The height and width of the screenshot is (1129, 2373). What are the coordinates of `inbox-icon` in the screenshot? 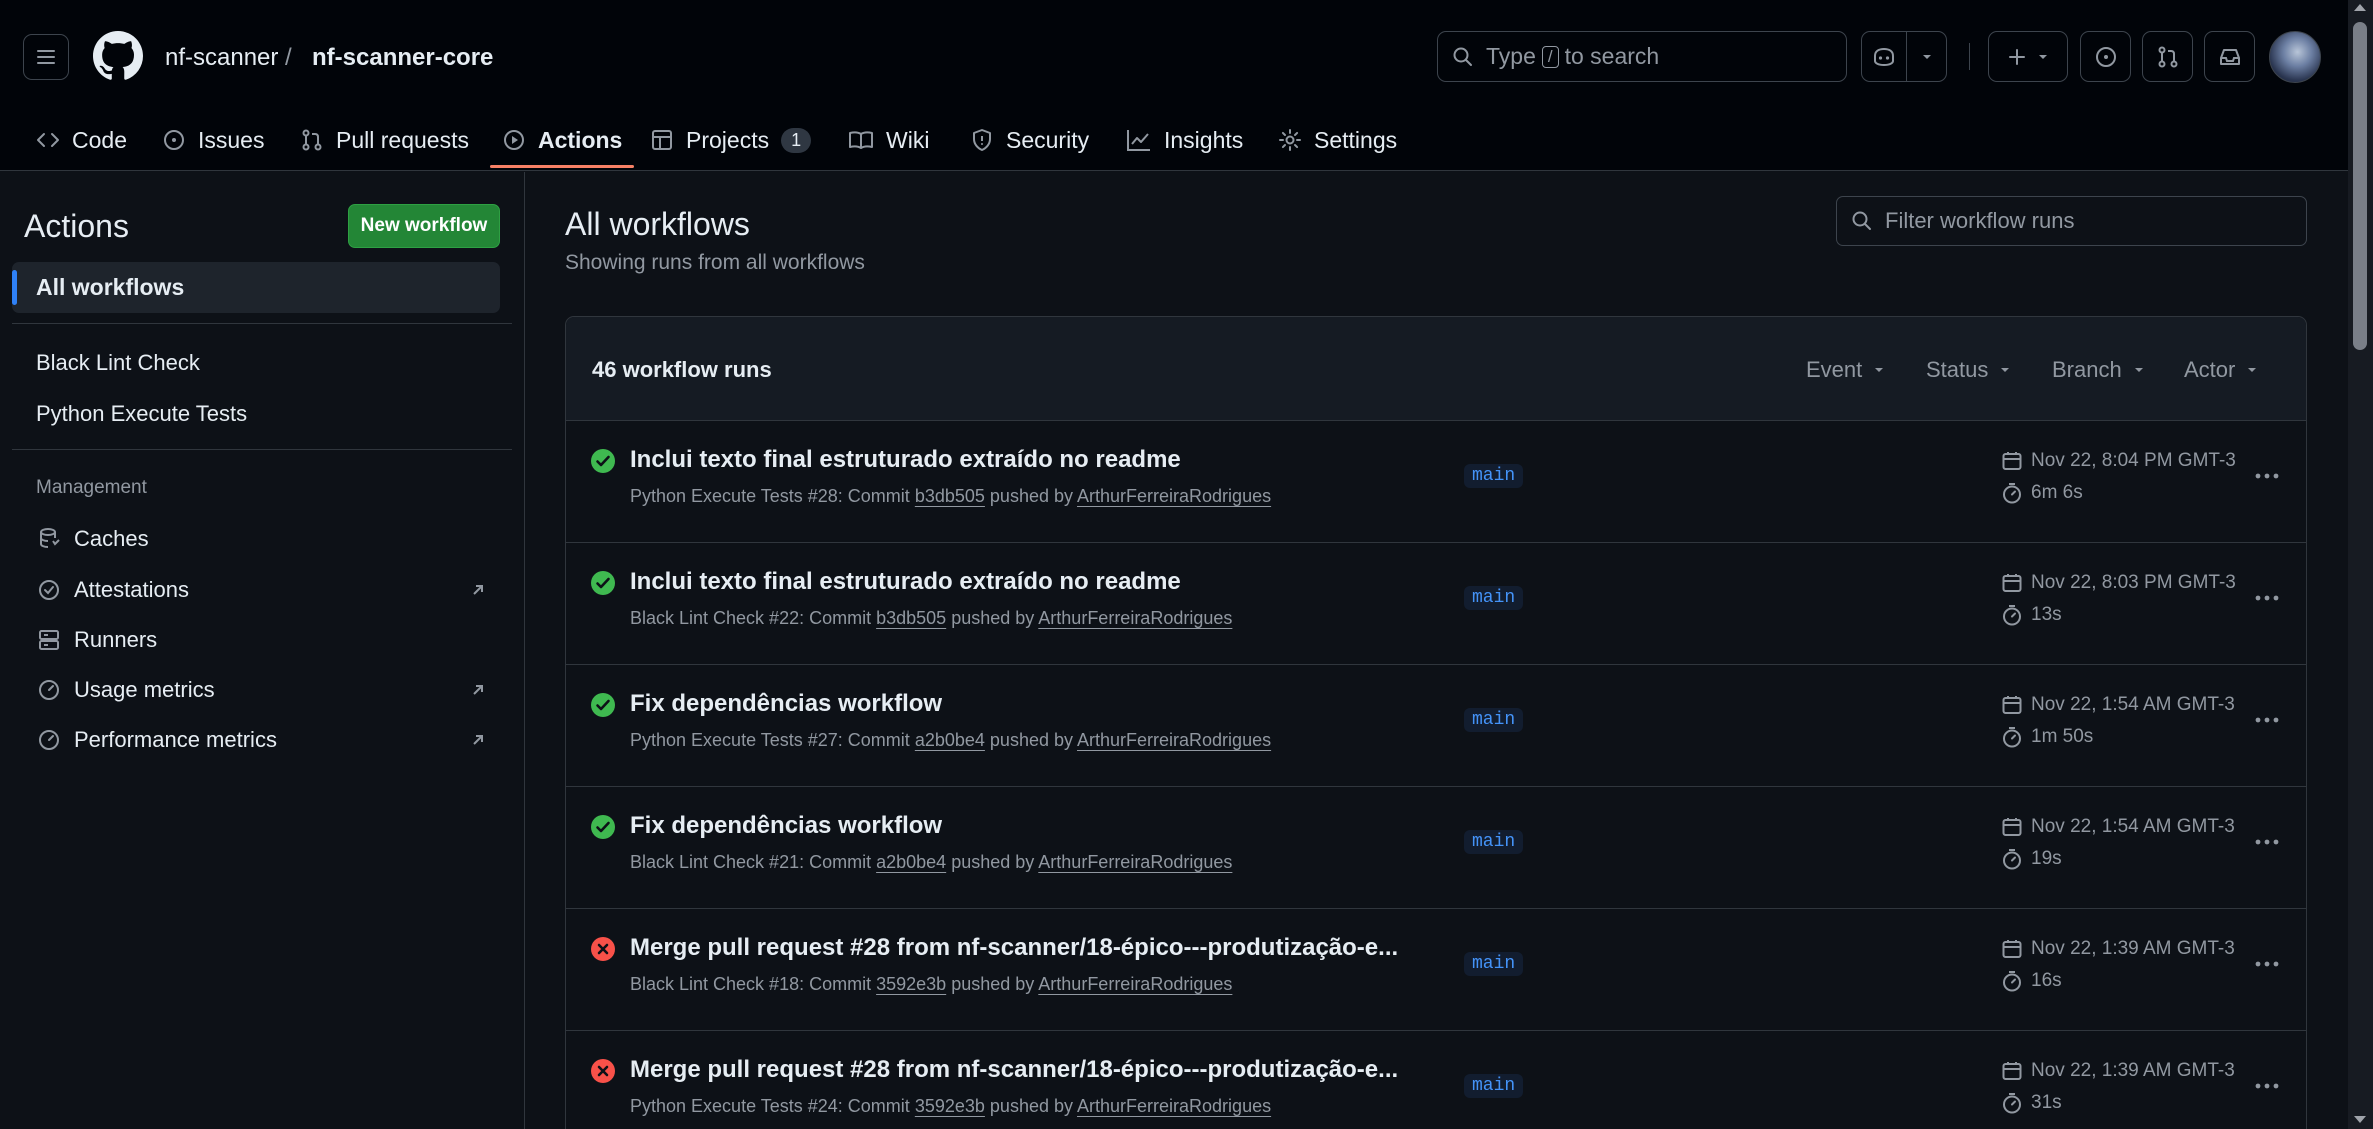 It's located at (2229, 56).